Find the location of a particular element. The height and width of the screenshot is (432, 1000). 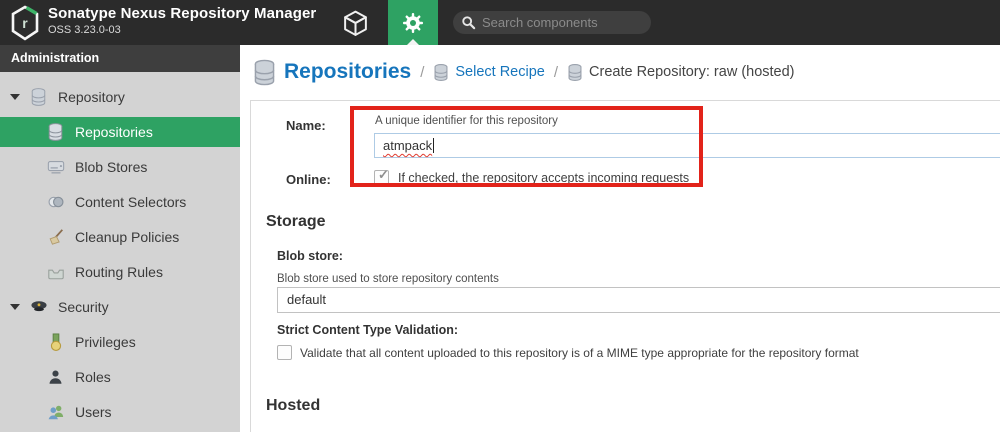

nexus-logo: r is located at coordinates (25, 23).